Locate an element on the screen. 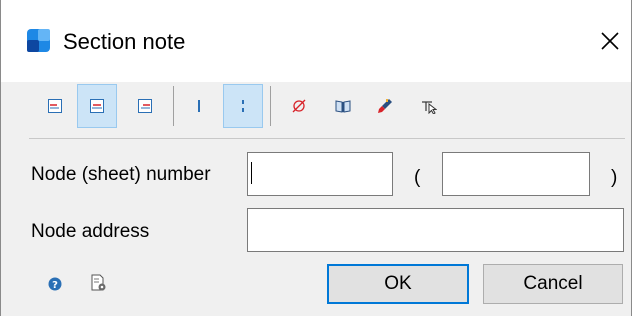 This screenshot has height=318, width=632. book-button is located at coordinates (343, 106).